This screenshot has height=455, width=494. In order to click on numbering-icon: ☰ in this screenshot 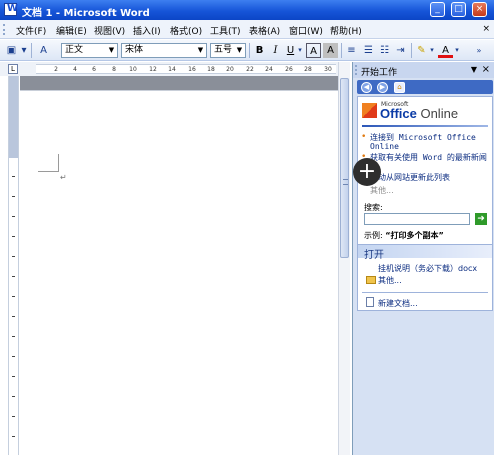, I will do `click(368, 50)`.